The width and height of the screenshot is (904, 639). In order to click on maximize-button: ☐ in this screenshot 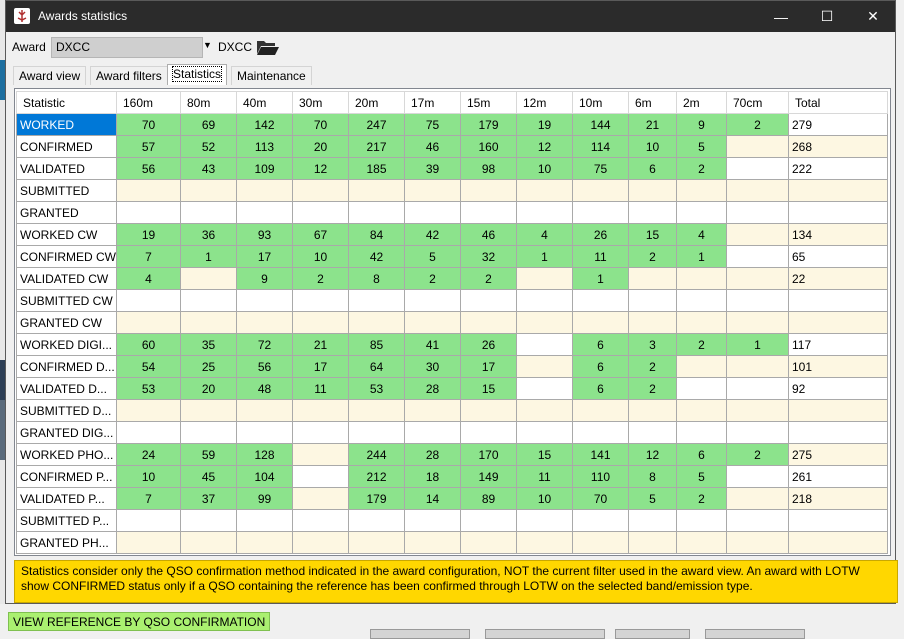, I will do `click(827, 16)`.